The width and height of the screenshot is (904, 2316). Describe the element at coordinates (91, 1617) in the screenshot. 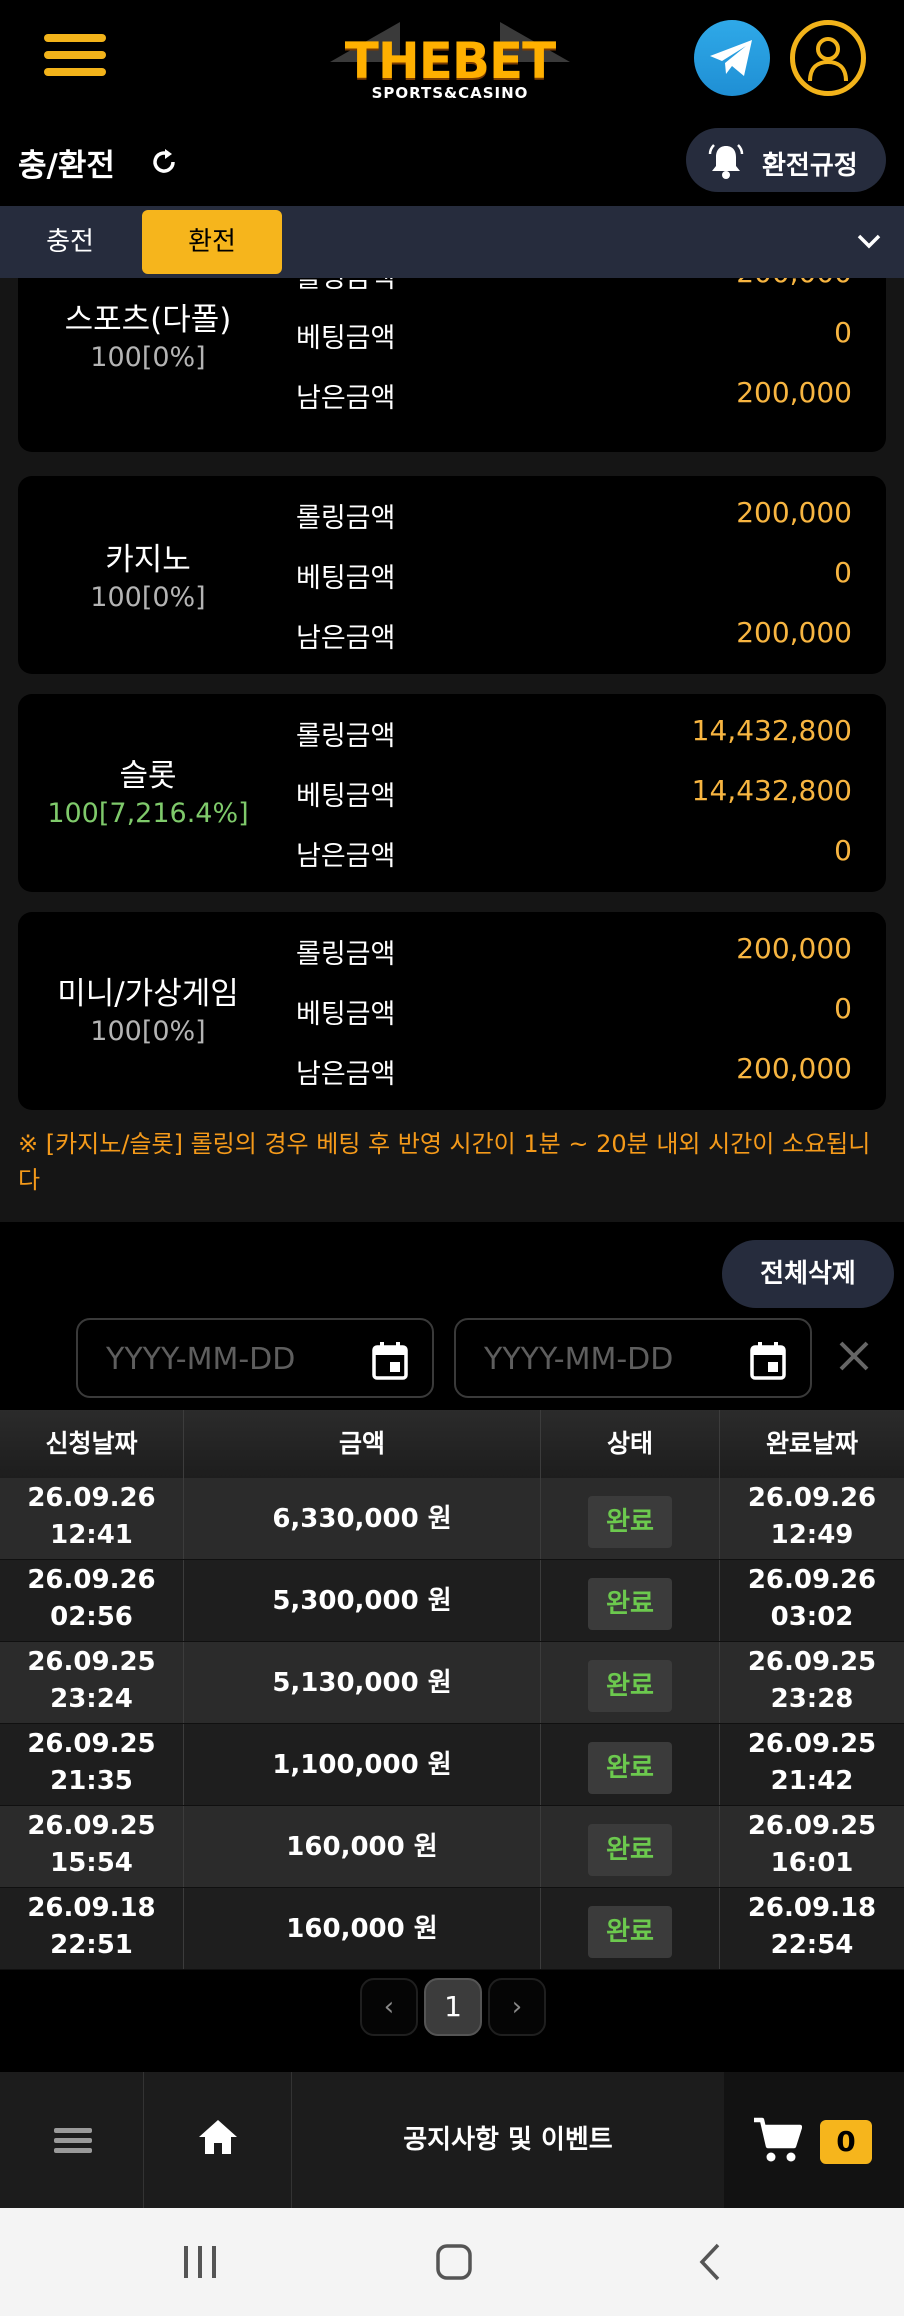

I see `request-time: 02:56` at that location.